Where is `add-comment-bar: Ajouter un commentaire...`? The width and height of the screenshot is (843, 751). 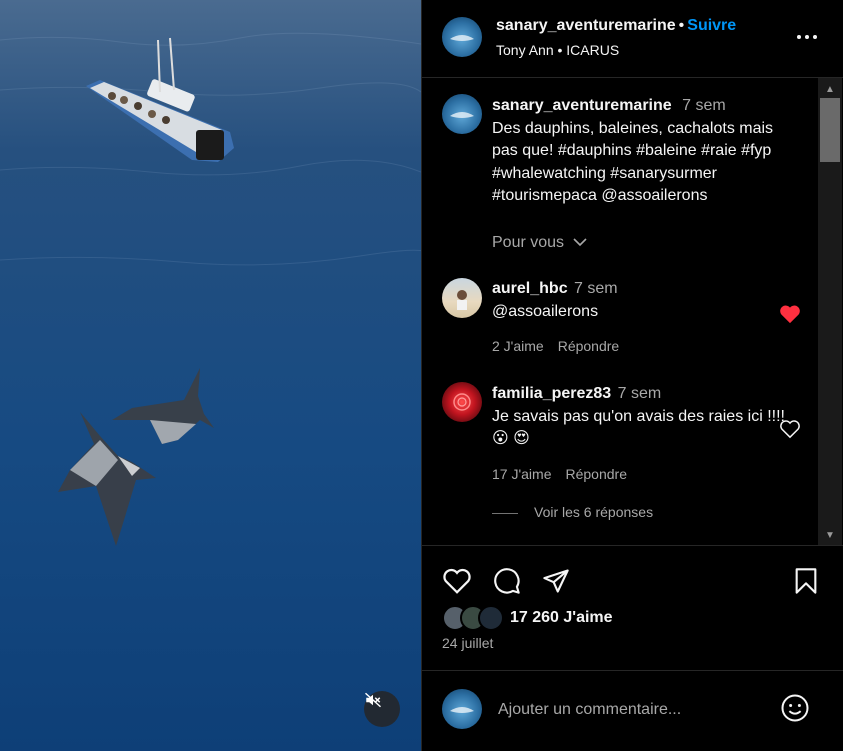 add-comment-bar: Ajouter un commentaire... is located at coordinates (632, 710).